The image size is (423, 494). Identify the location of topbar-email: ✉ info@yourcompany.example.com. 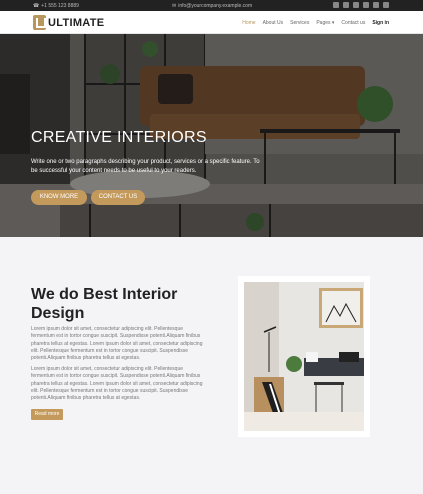
(212, 6).